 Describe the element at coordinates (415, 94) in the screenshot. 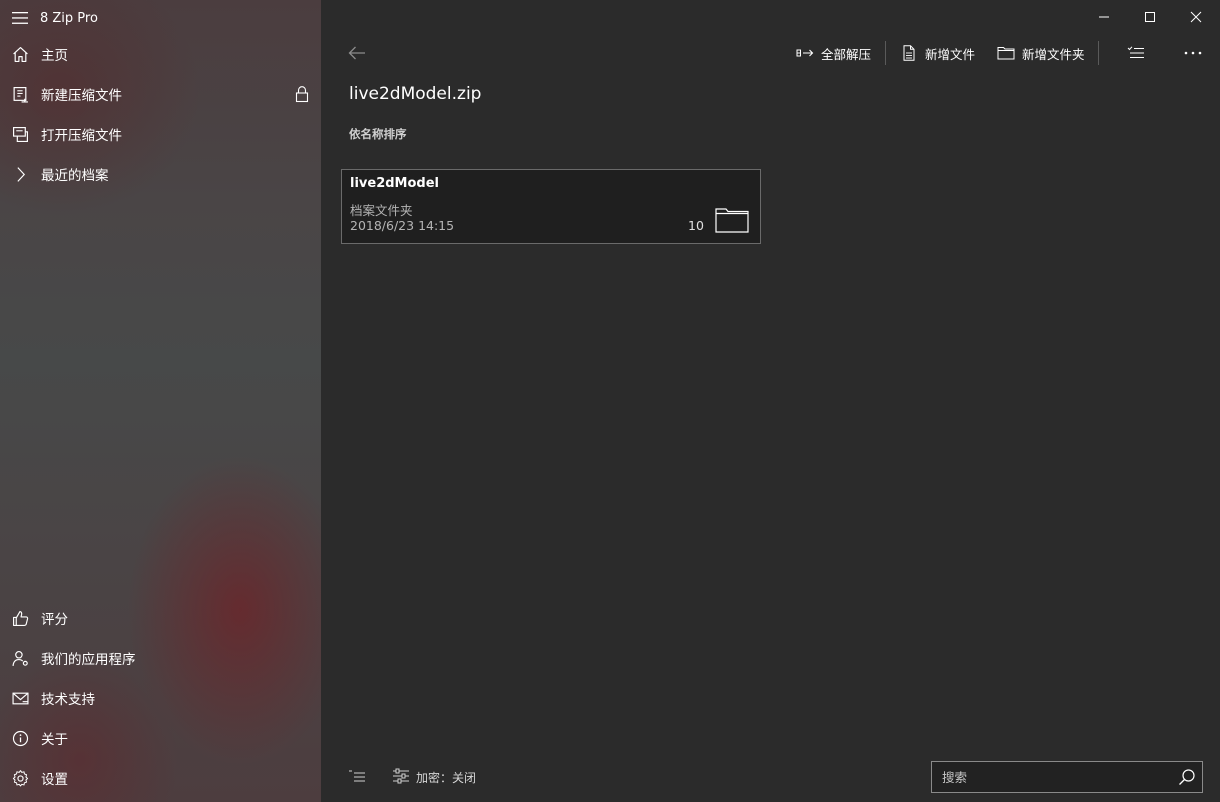

I see `archive-title: live2dModel.zip` at that location.